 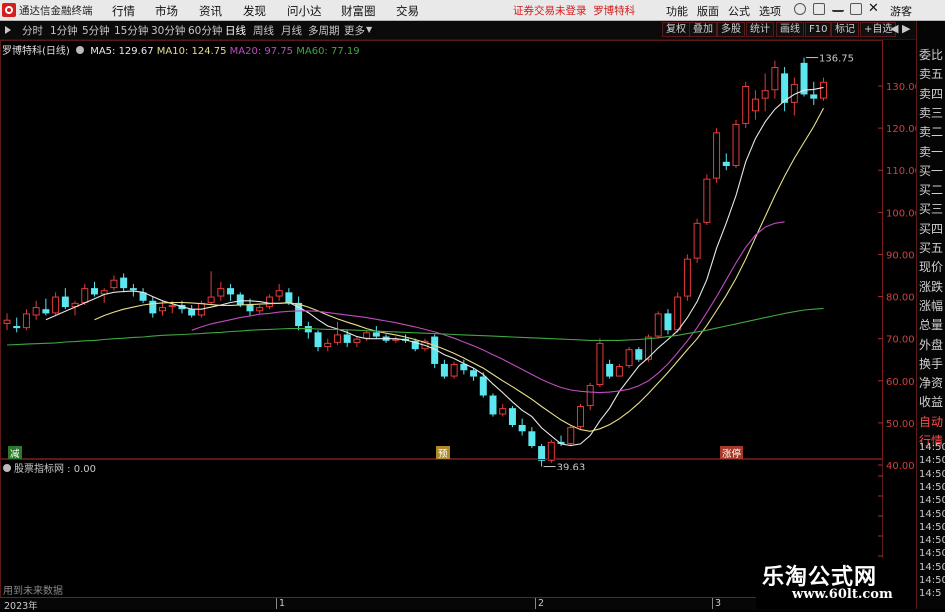 I want to click on guest-label: 游客, so click(x=901, y=11).